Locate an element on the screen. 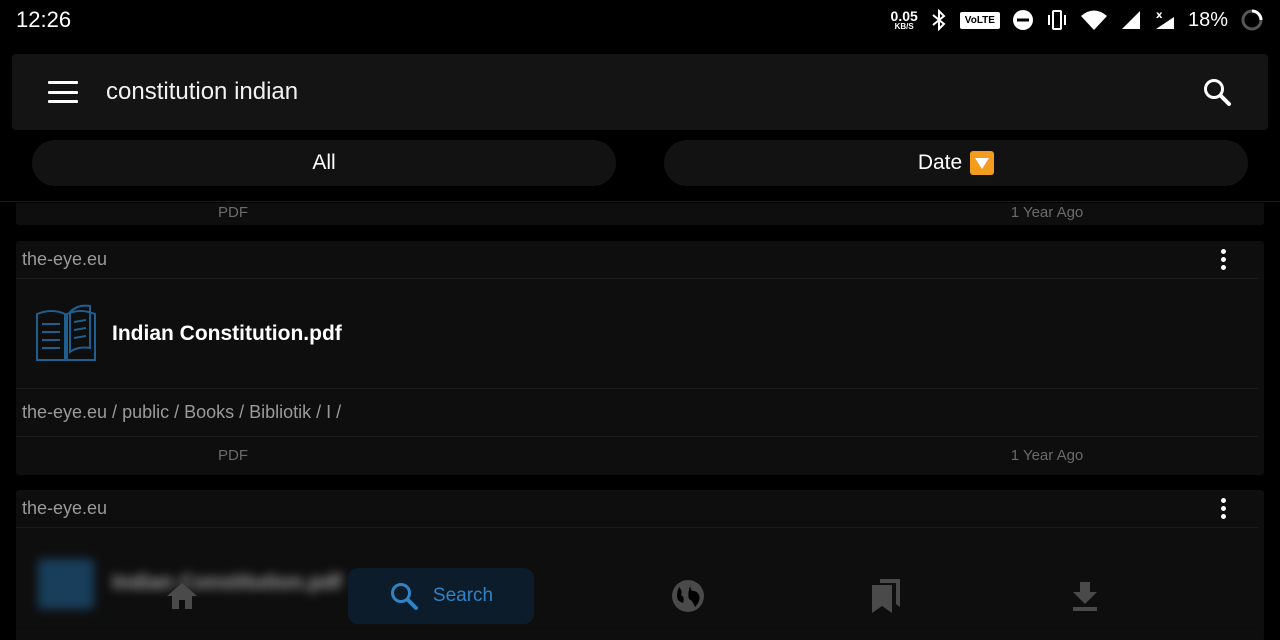 This screenshot has height=640, width=1280. battery-ring-icon is located at coordinates (1252, 20).